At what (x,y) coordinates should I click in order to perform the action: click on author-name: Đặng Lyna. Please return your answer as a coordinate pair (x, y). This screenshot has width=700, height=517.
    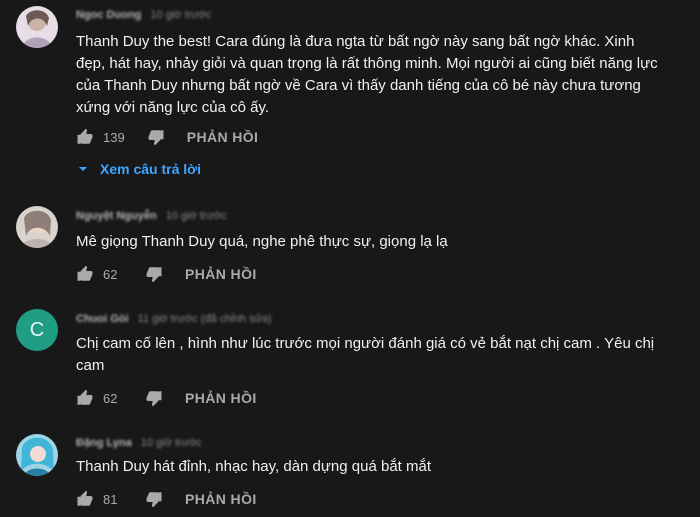
    Looking at the image, I should click on (104, 443).